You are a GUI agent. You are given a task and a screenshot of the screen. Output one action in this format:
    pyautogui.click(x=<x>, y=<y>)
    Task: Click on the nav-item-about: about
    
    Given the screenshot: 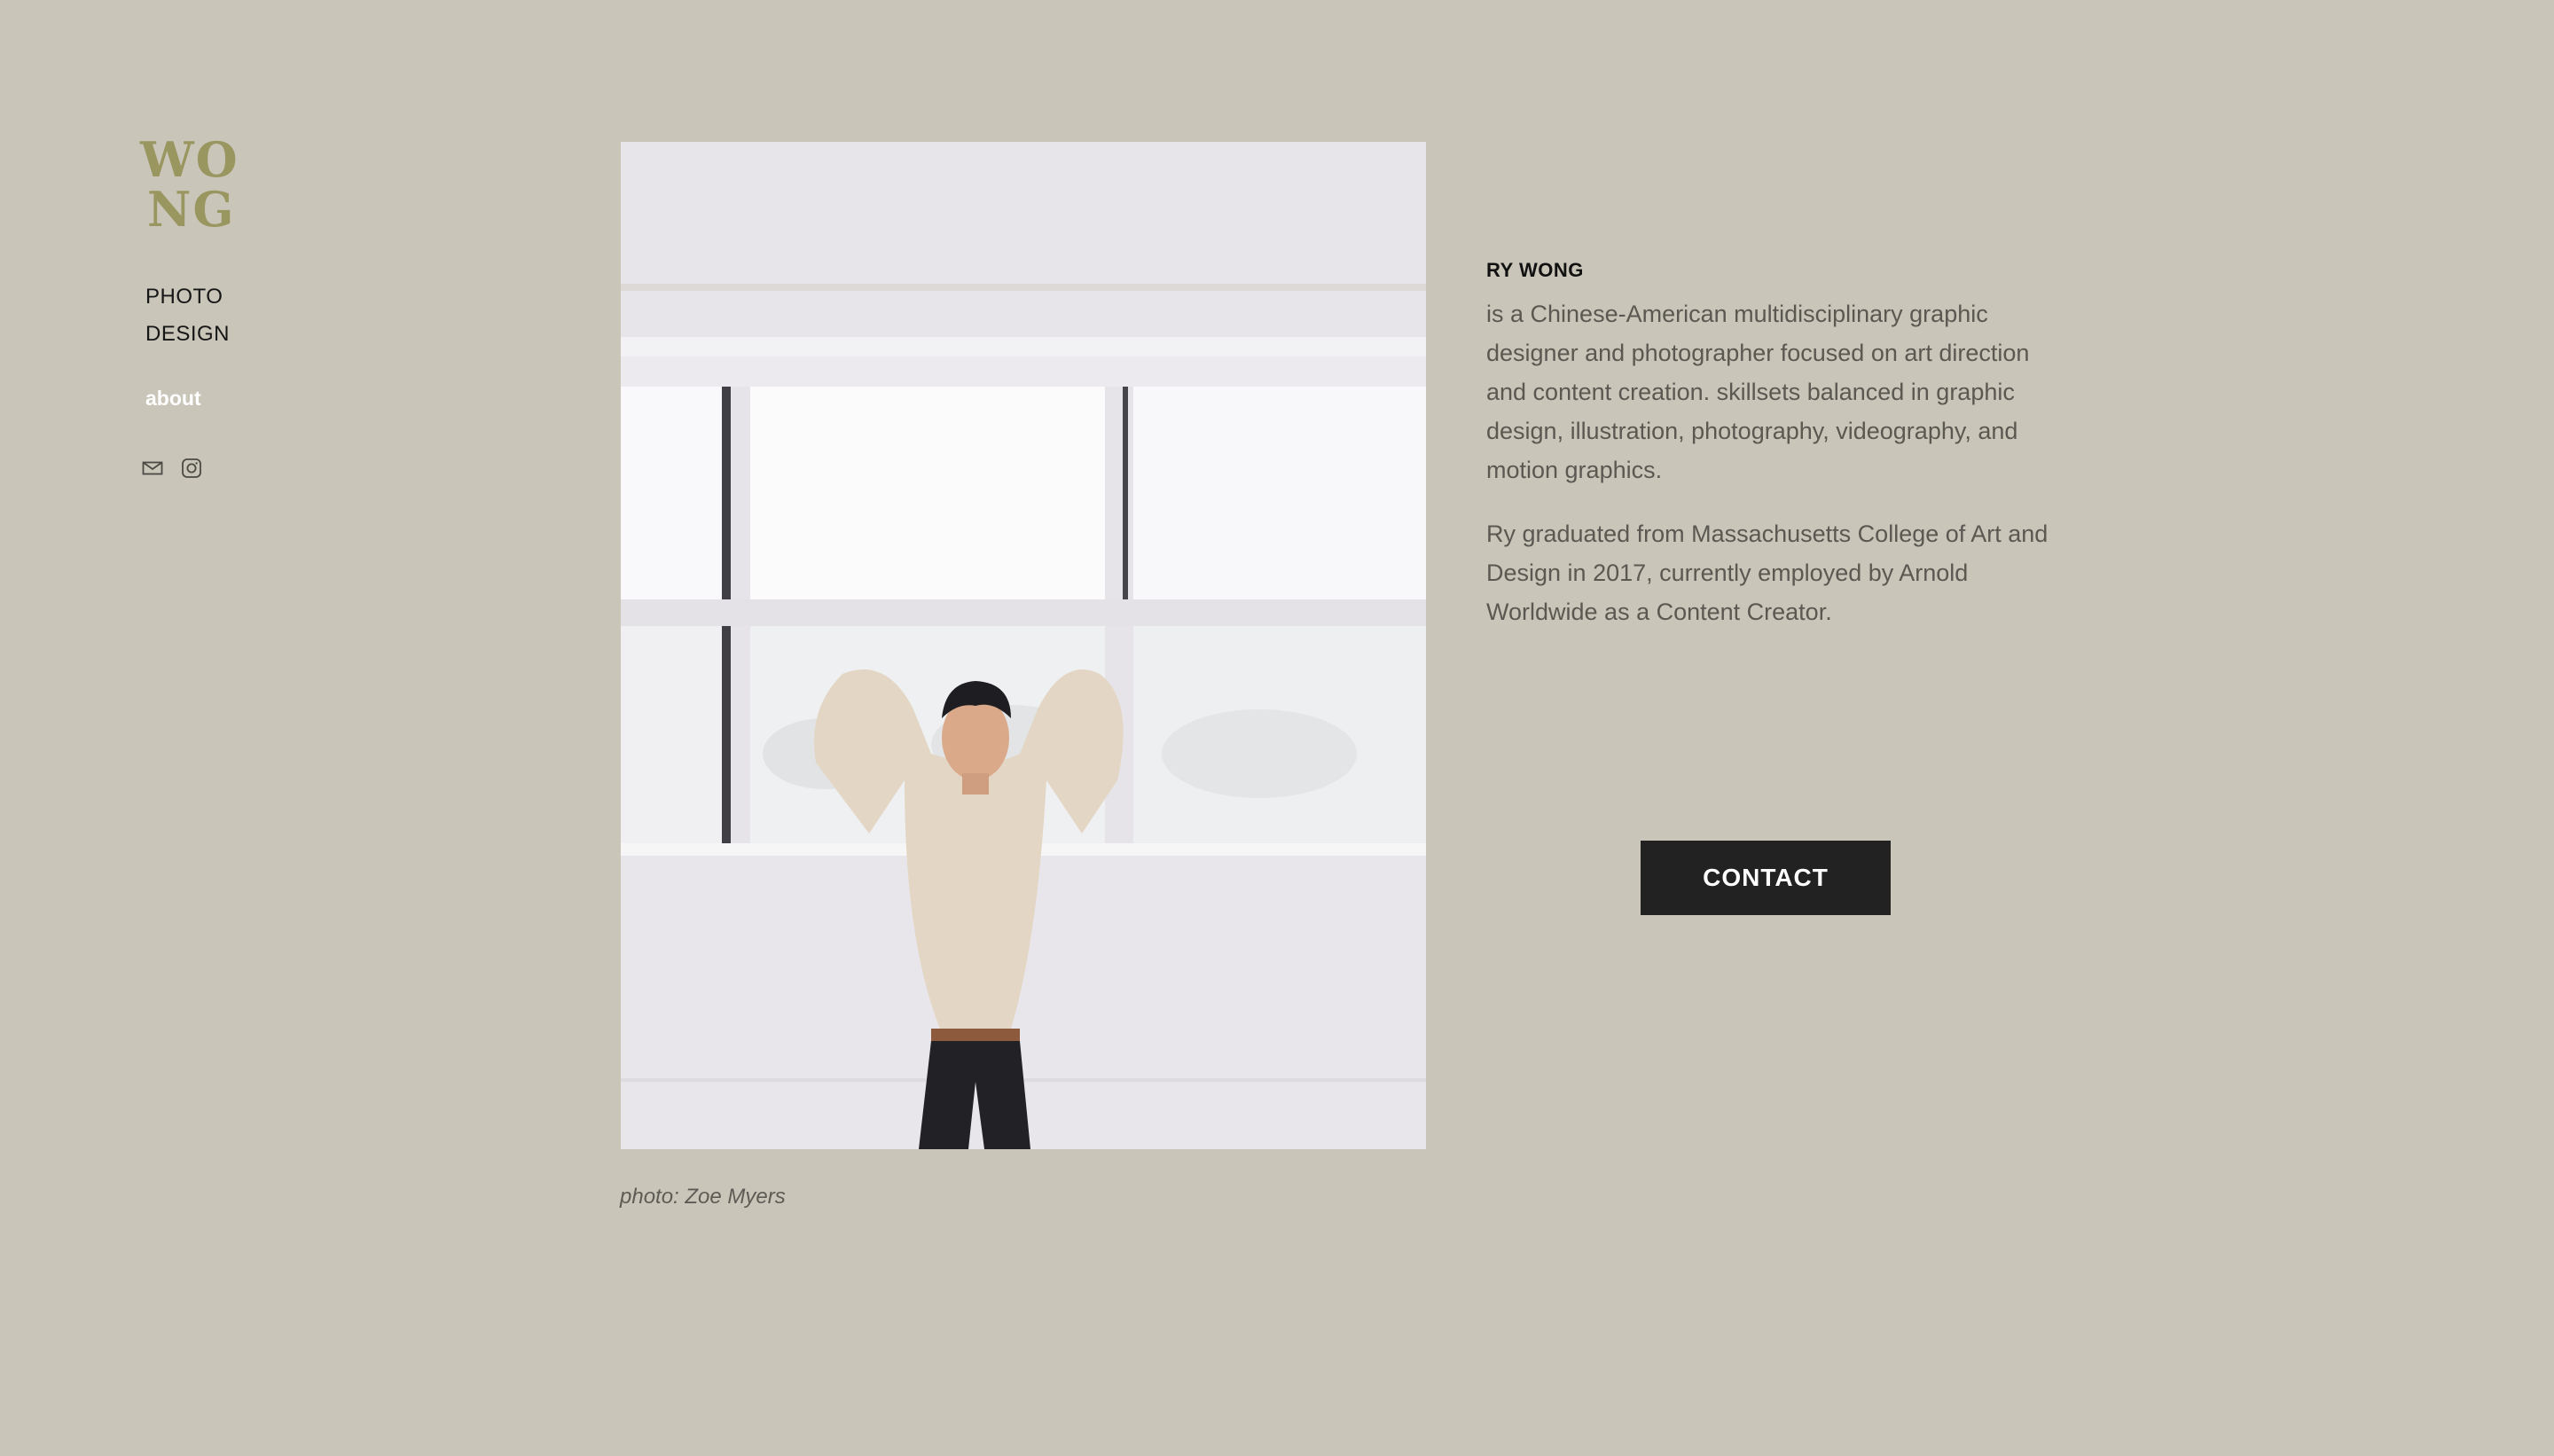 What is the action you would take?
    pyautogui.click(x=173, y=399)
    